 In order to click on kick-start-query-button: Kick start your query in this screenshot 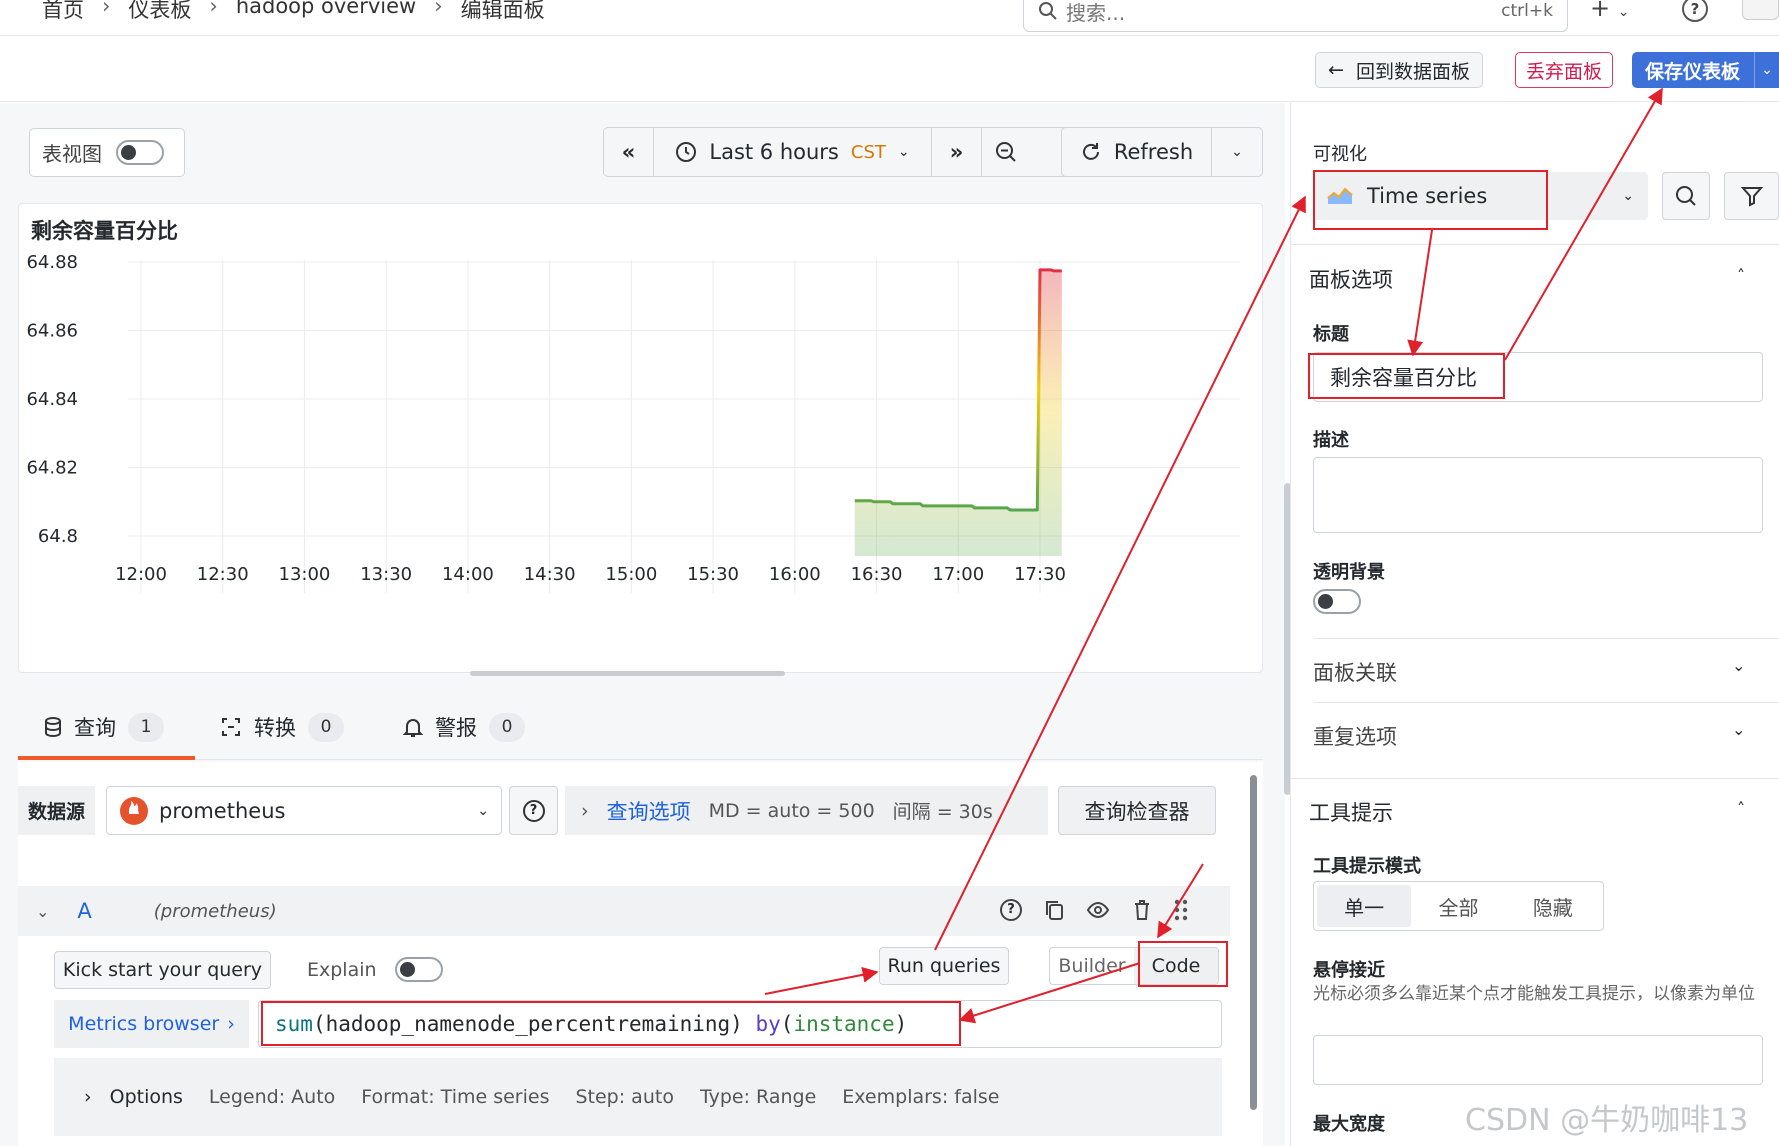, I will do `click(162, 970)`.